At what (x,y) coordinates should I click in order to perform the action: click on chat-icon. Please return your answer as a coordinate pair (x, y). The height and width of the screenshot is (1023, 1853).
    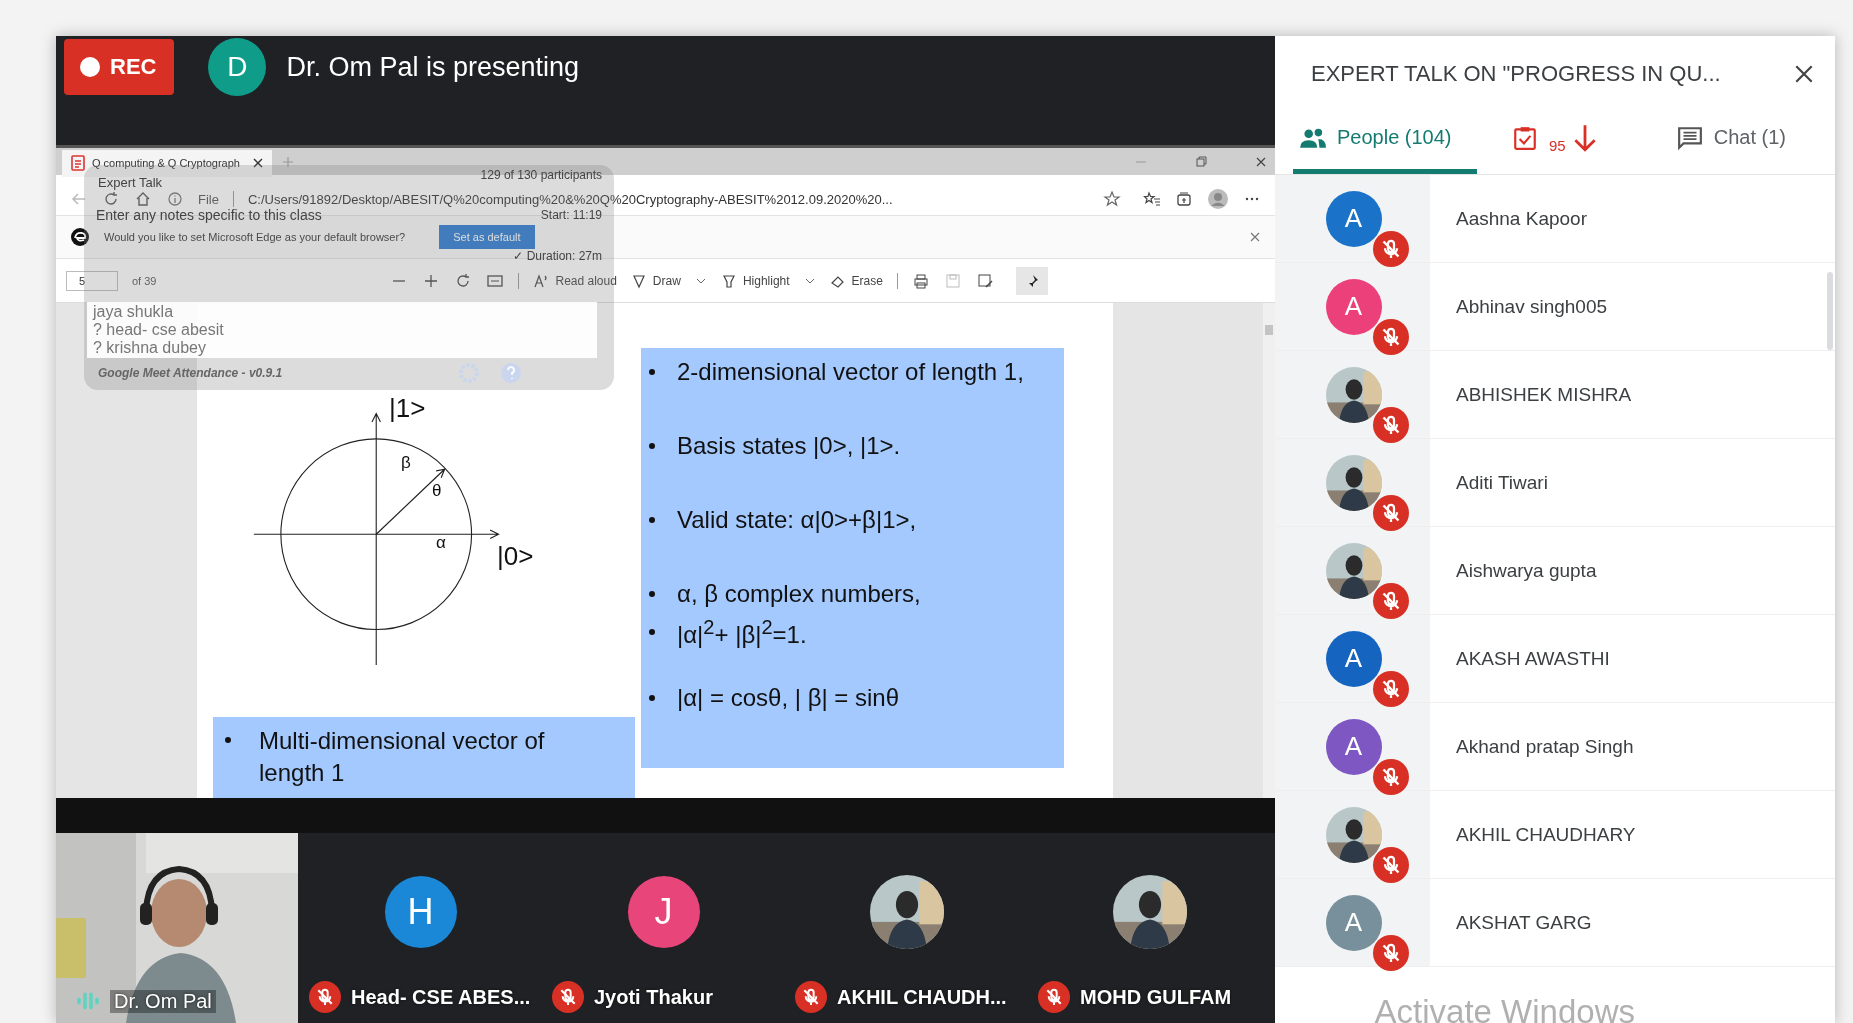
    Looking at the image, I should click on (1689, 137).